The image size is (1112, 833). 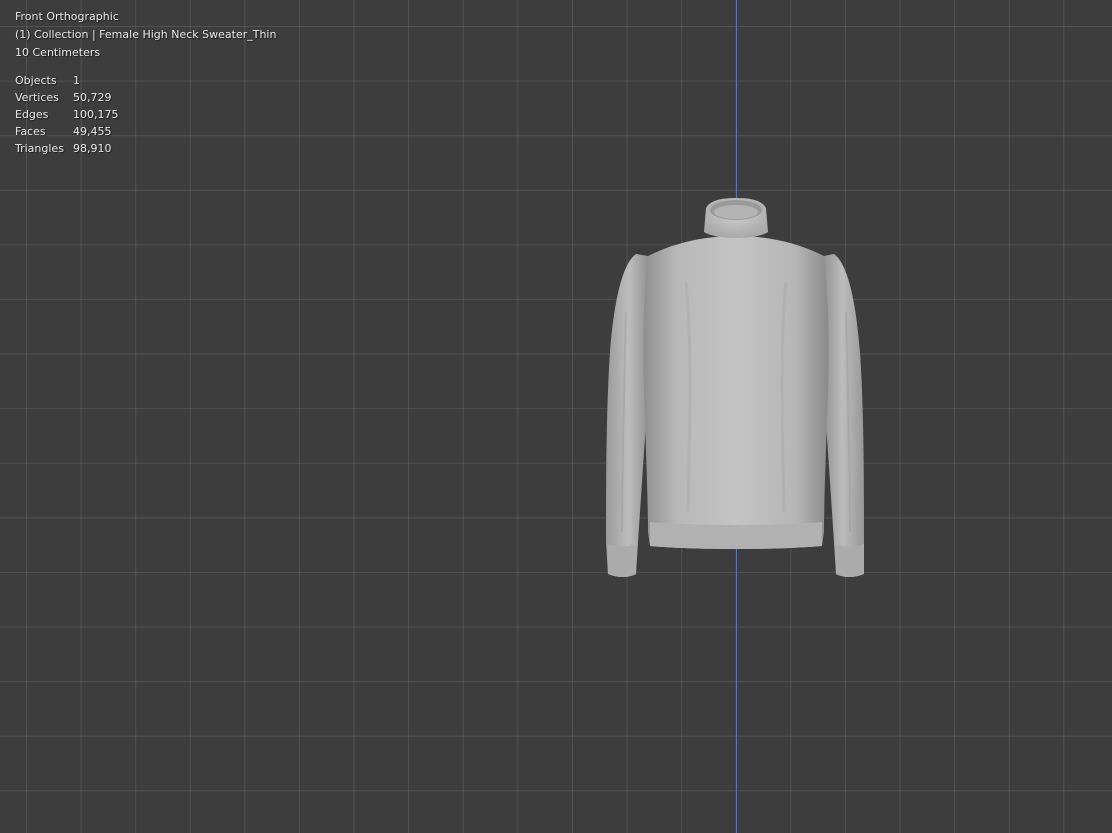 I want to click on sweater-body, so click(x=736, y=392).